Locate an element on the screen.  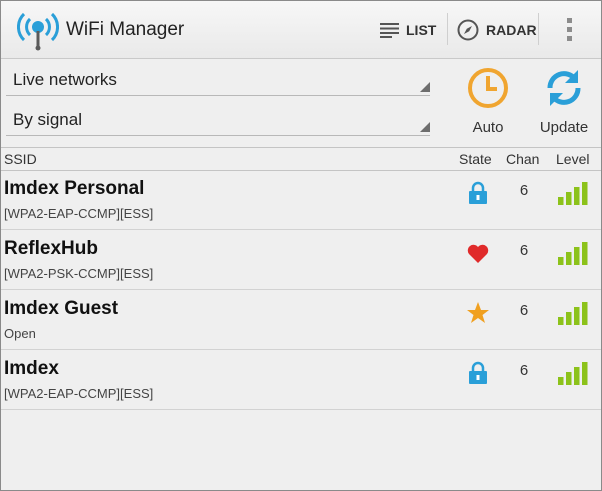
heart-icon is located at coordinates (478, 253).